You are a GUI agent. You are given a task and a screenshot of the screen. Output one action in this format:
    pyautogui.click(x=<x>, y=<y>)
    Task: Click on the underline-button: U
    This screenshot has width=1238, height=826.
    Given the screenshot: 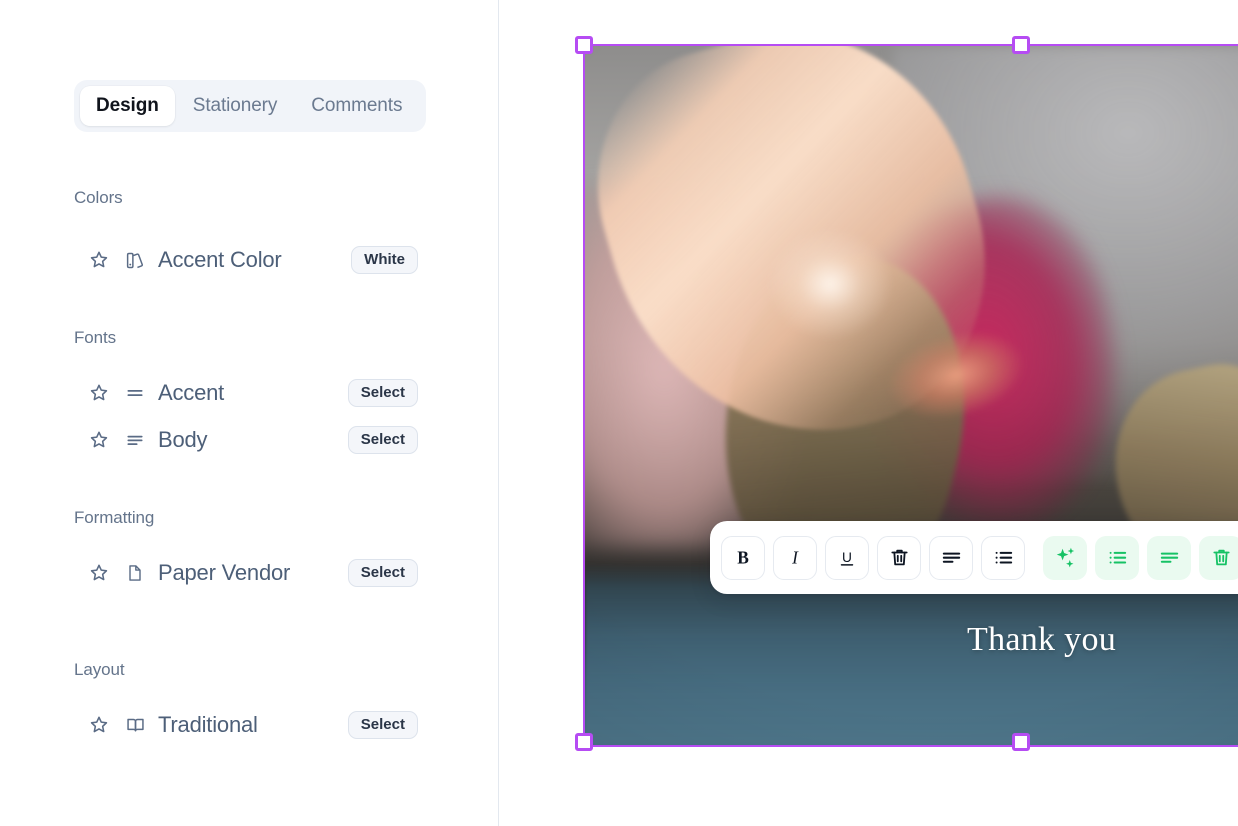 What is the action you would take?
    pyautogui.click(x=847, y=557)
    